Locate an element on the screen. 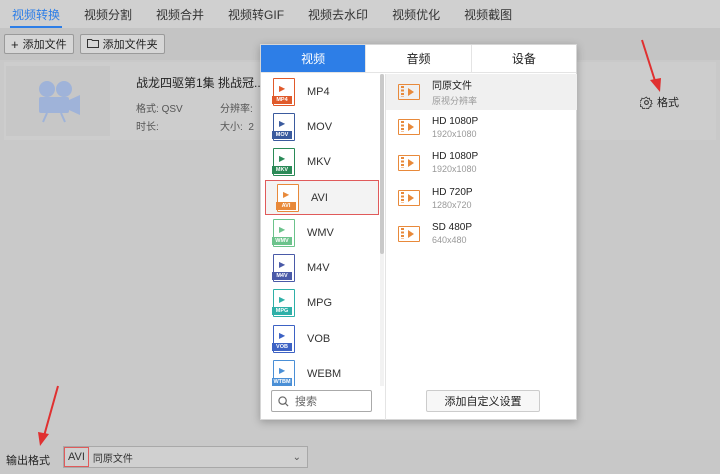 The width and height of the screenshot is (720, 474). format-item: ▶ MKV MKV is located at coordinates (322, 162).